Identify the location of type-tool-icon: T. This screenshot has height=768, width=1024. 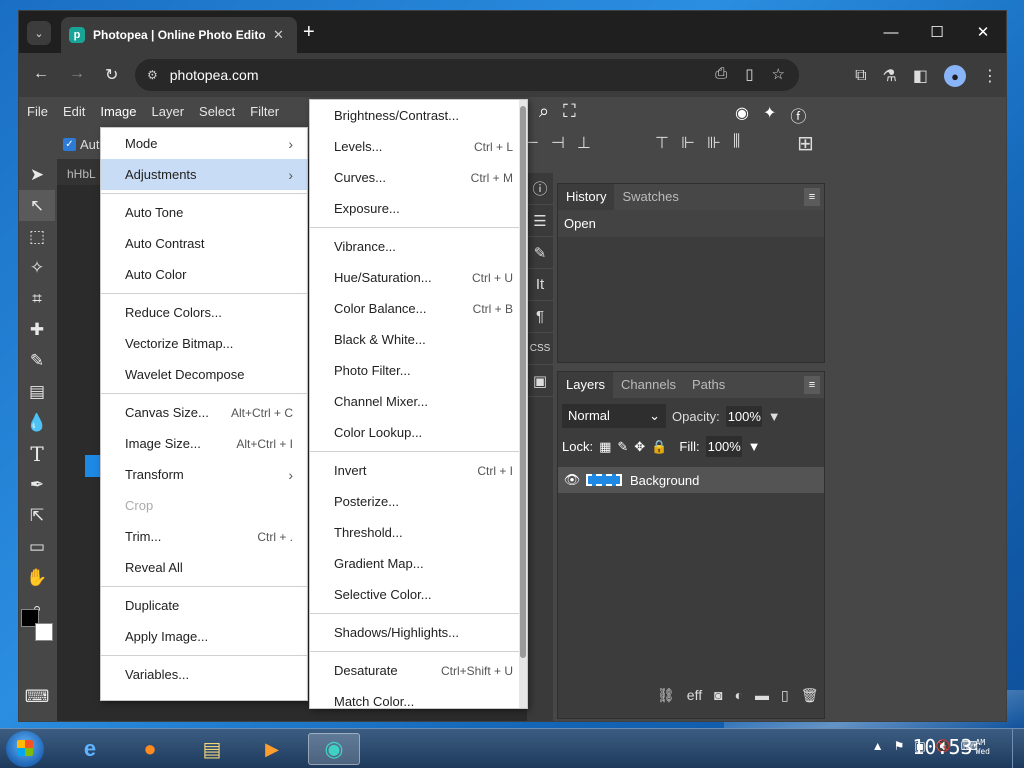
(37, 453).